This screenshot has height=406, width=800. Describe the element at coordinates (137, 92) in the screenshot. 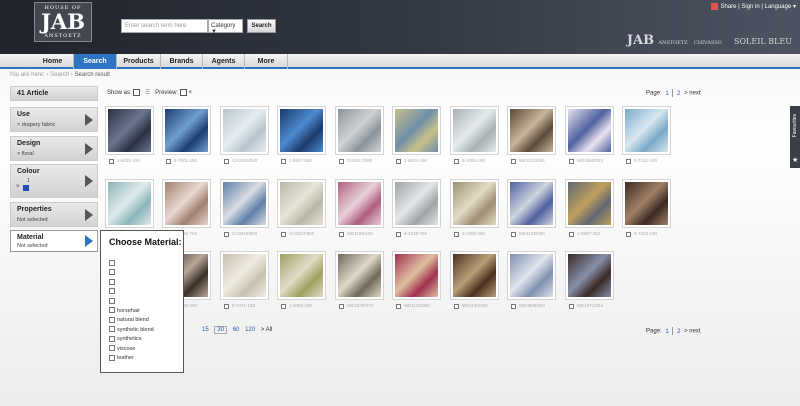

I see `grid-view-icon` at that location.